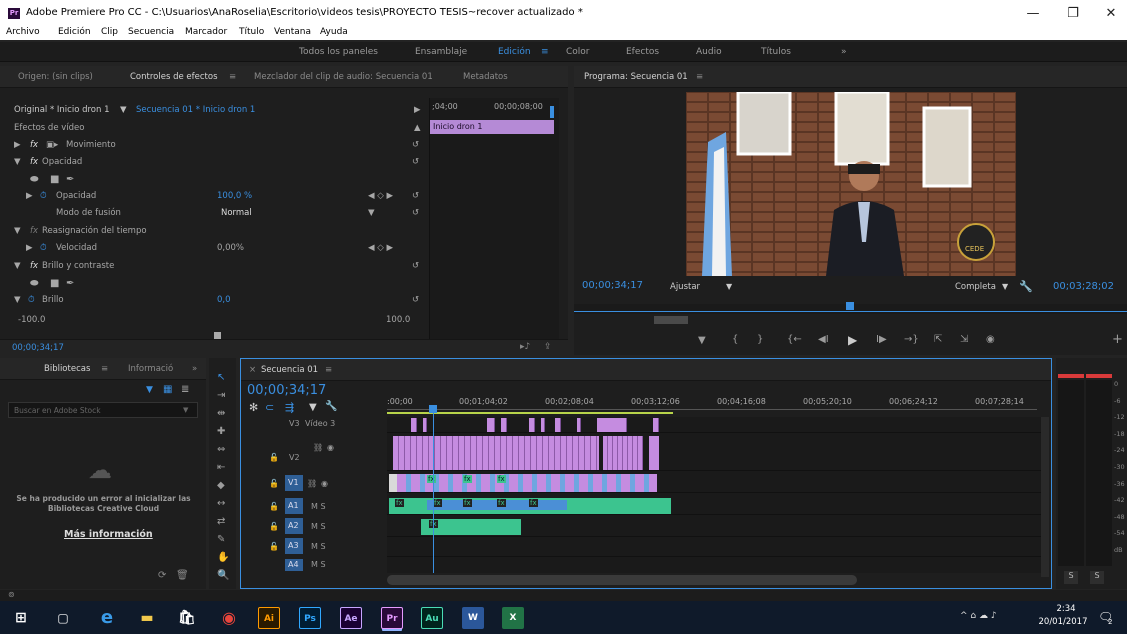 Image resolution: width=1127 pixels, height=634 pixels. What do you see at coordinates (432, 618) in the screenshot?
I see `audition-icon: Au` at bounding box center [432, 618].